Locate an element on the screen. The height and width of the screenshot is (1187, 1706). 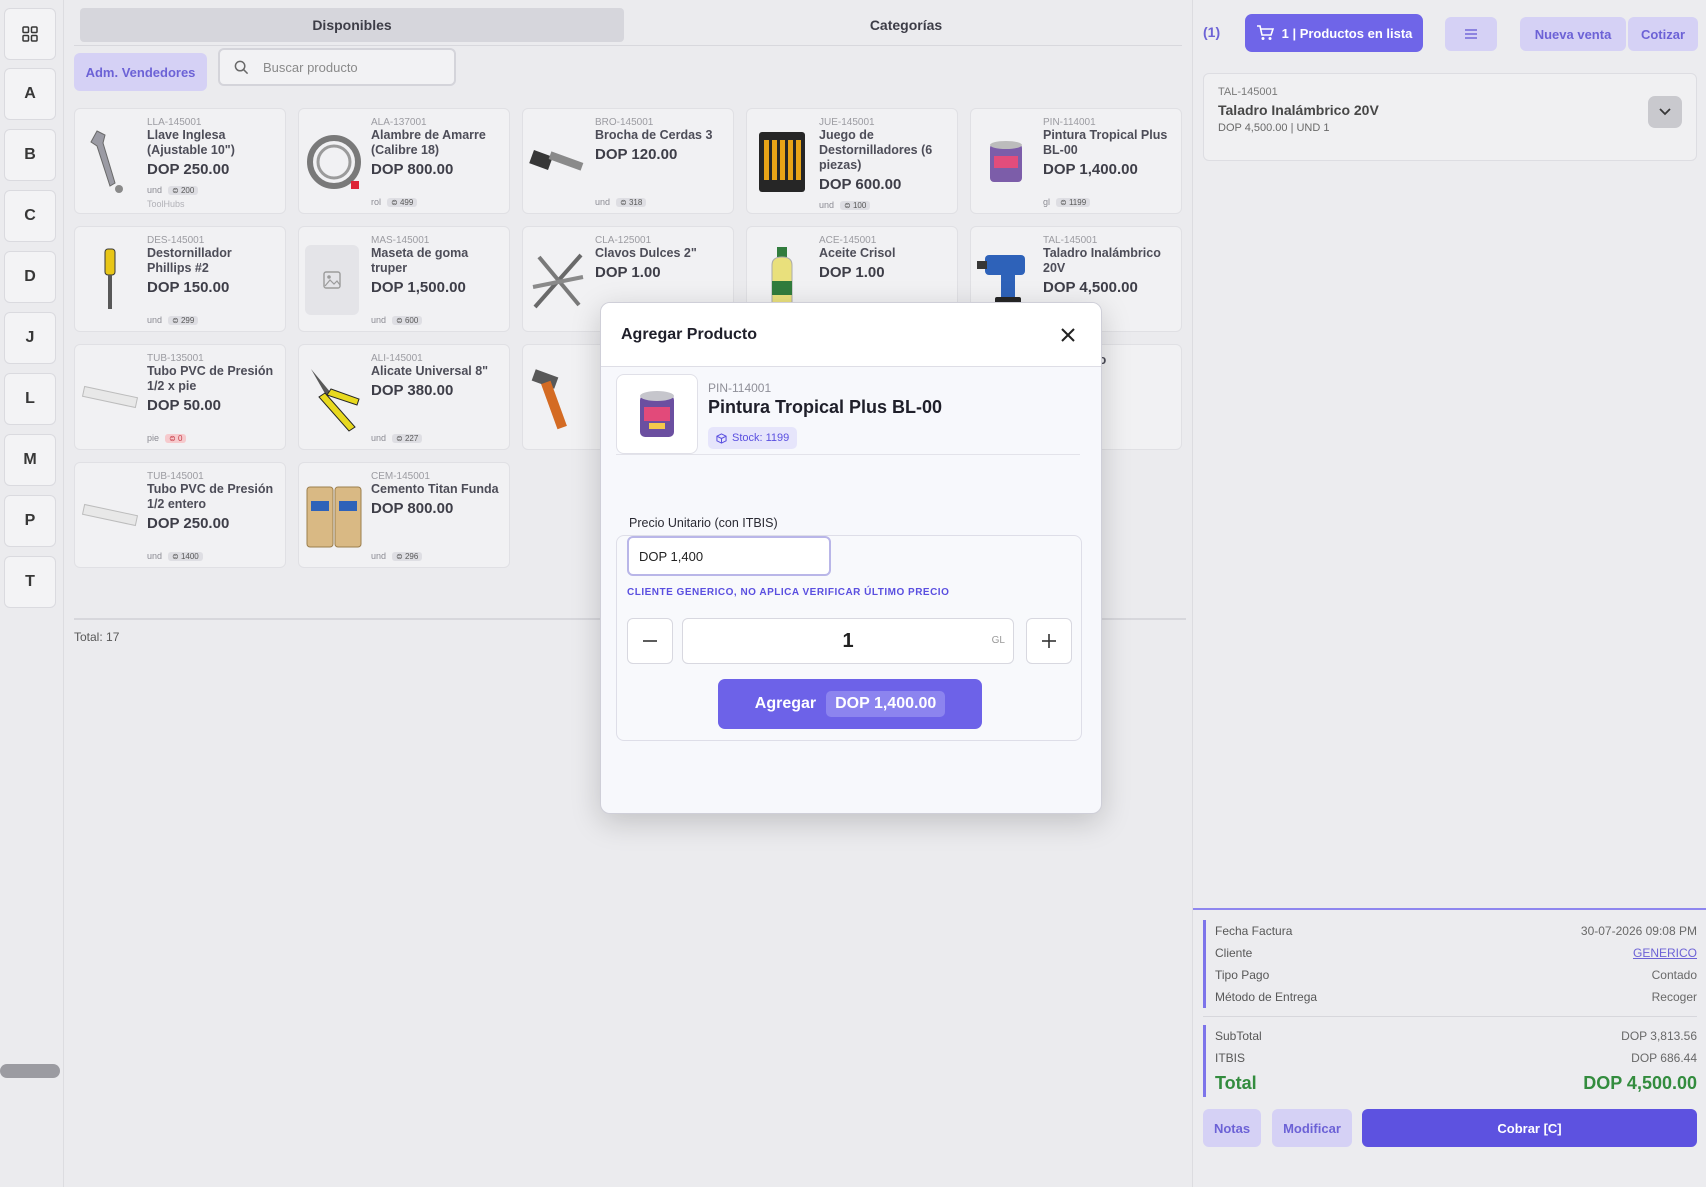
quantity-unit: GL is located at coordinates (998, 640).